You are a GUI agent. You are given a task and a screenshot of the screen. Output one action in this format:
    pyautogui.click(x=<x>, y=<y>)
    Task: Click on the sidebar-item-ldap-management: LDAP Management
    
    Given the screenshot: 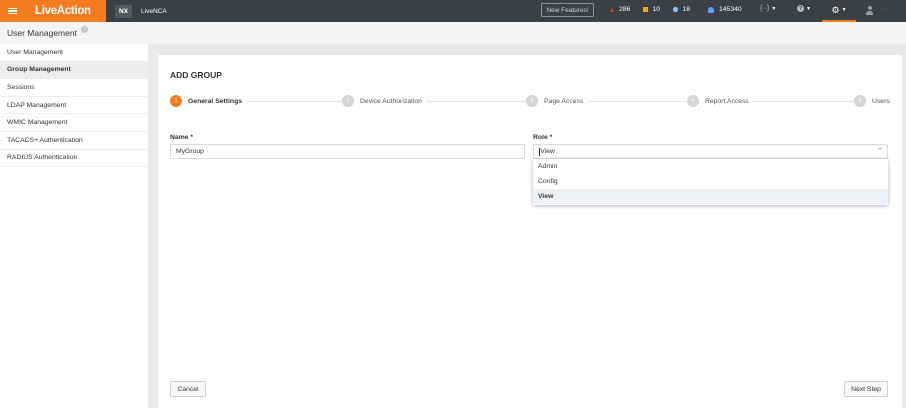 What is the action you would take?
    pyautogui.click(x=74, y=106)
    